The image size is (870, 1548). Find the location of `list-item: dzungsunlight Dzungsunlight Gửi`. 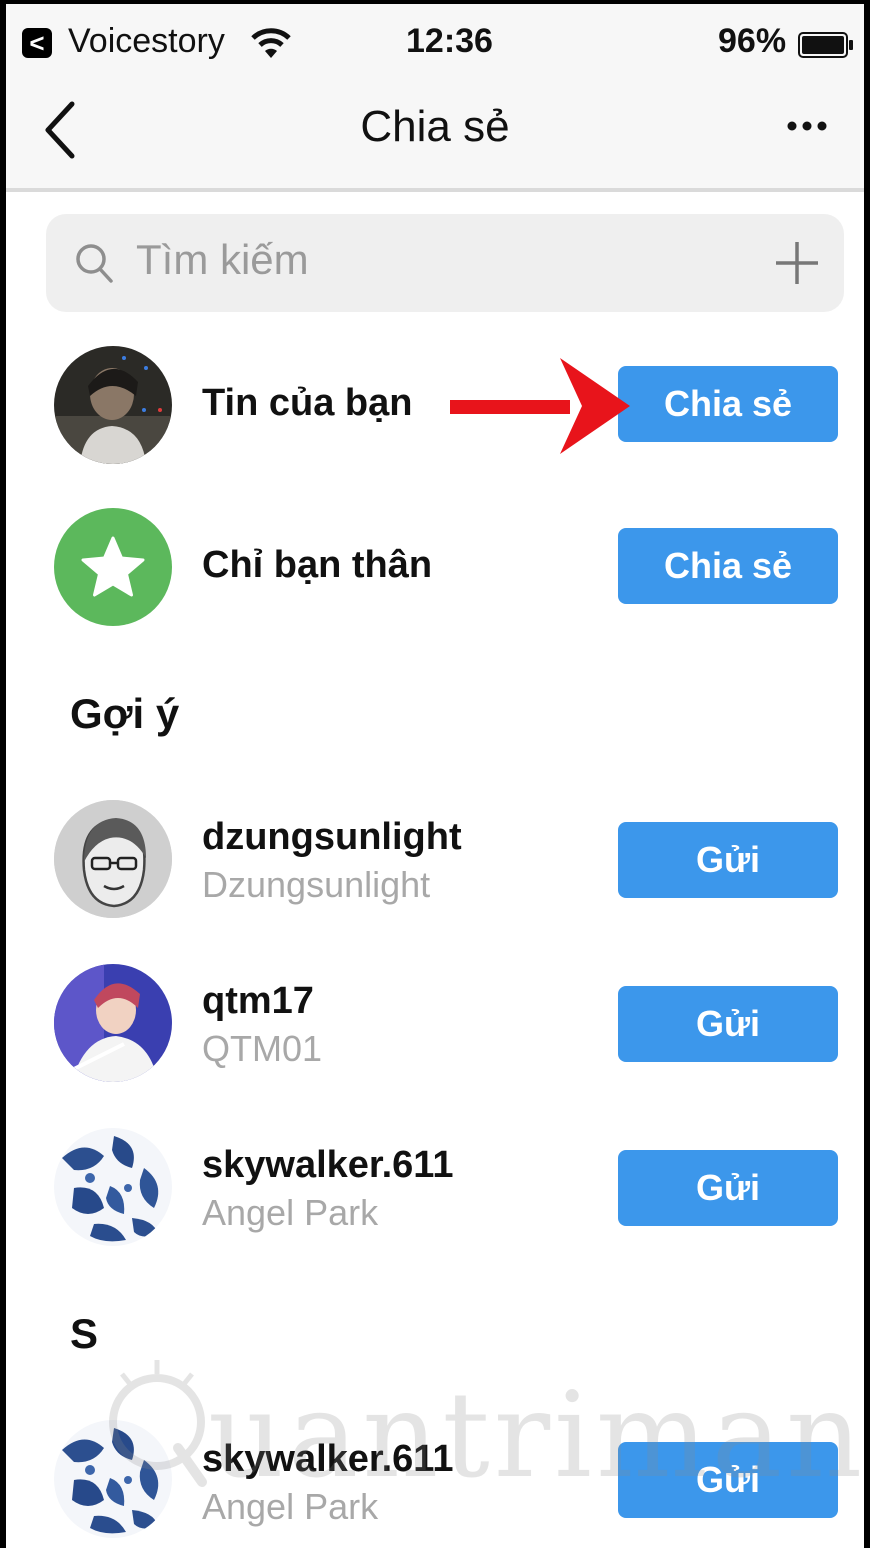

list-item: dzungsunlight Dzungsunlight Gửi is located at coordinates (435, 862).